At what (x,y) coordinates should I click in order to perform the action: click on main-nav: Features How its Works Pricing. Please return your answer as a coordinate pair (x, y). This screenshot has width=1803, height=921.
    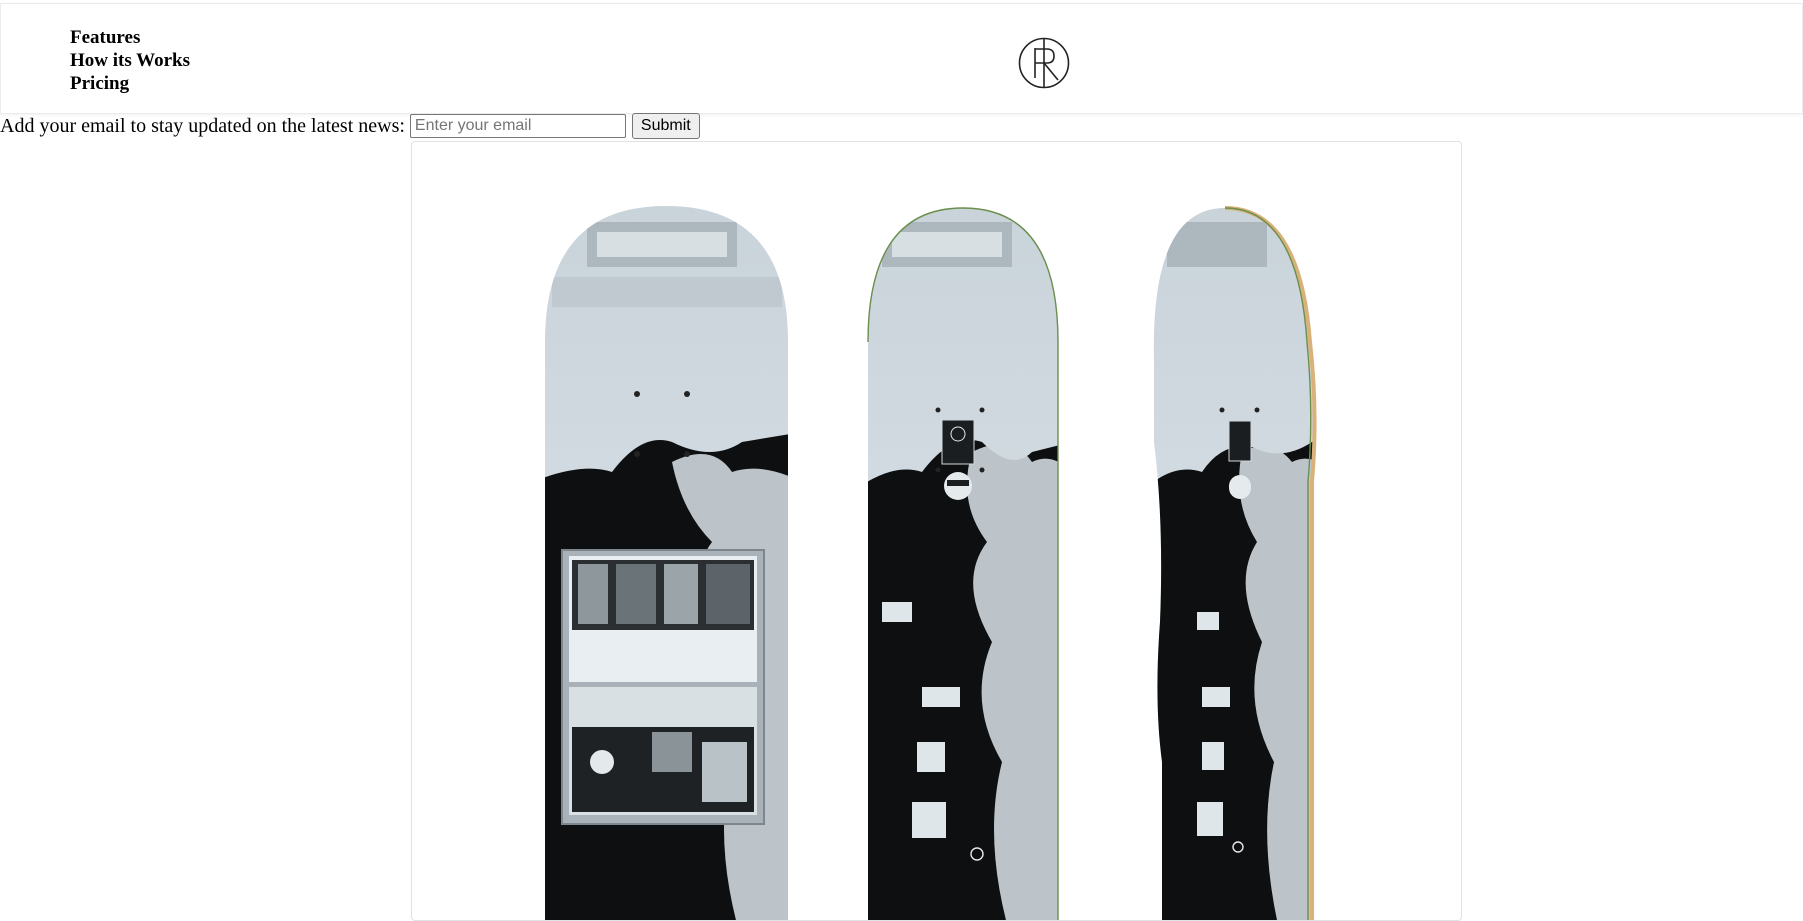
    Looking at the image, I should click on (130, 60).